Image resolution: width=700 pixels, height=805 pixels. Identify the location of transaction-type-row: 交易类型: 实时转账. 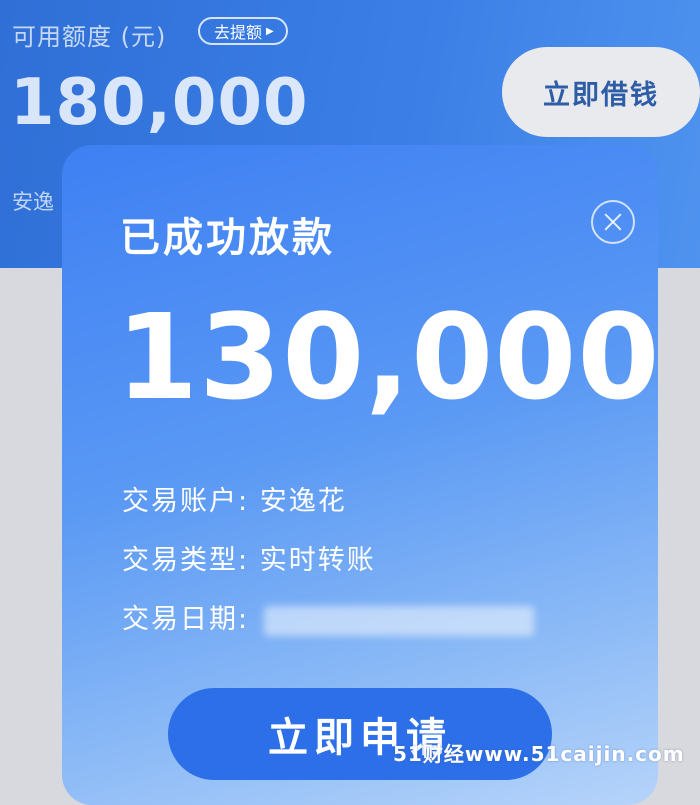
(249, 557).